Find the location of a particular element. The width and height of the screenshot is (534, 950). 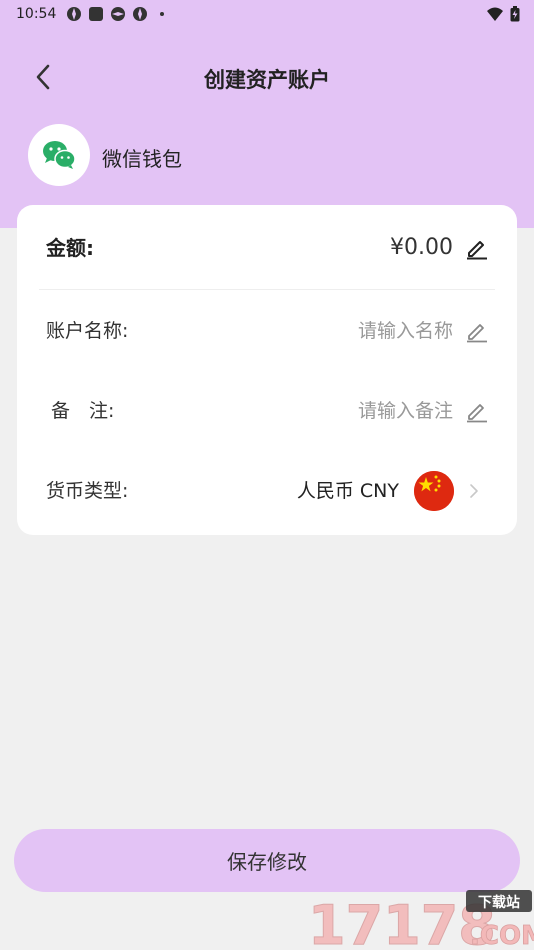

amount-label: 金额: is located at coordinates (70, 248).